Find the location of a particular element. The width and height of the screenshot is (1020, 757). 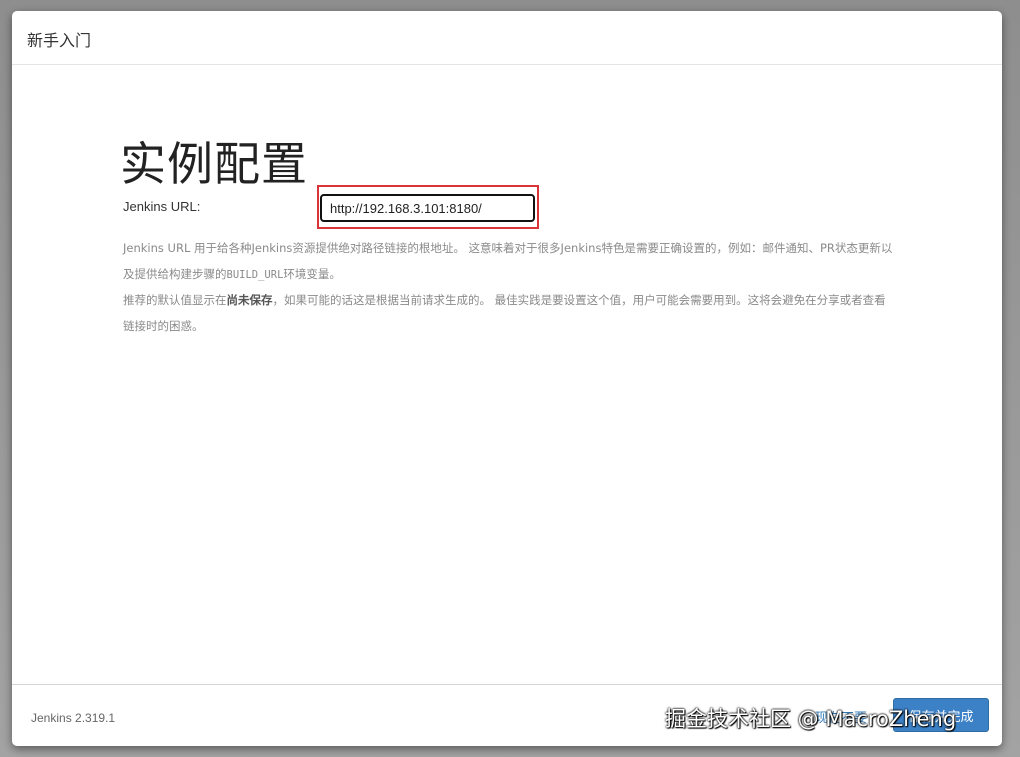

jenkins-url-label: Jenkins URL: is located at coordinates (162, 206).